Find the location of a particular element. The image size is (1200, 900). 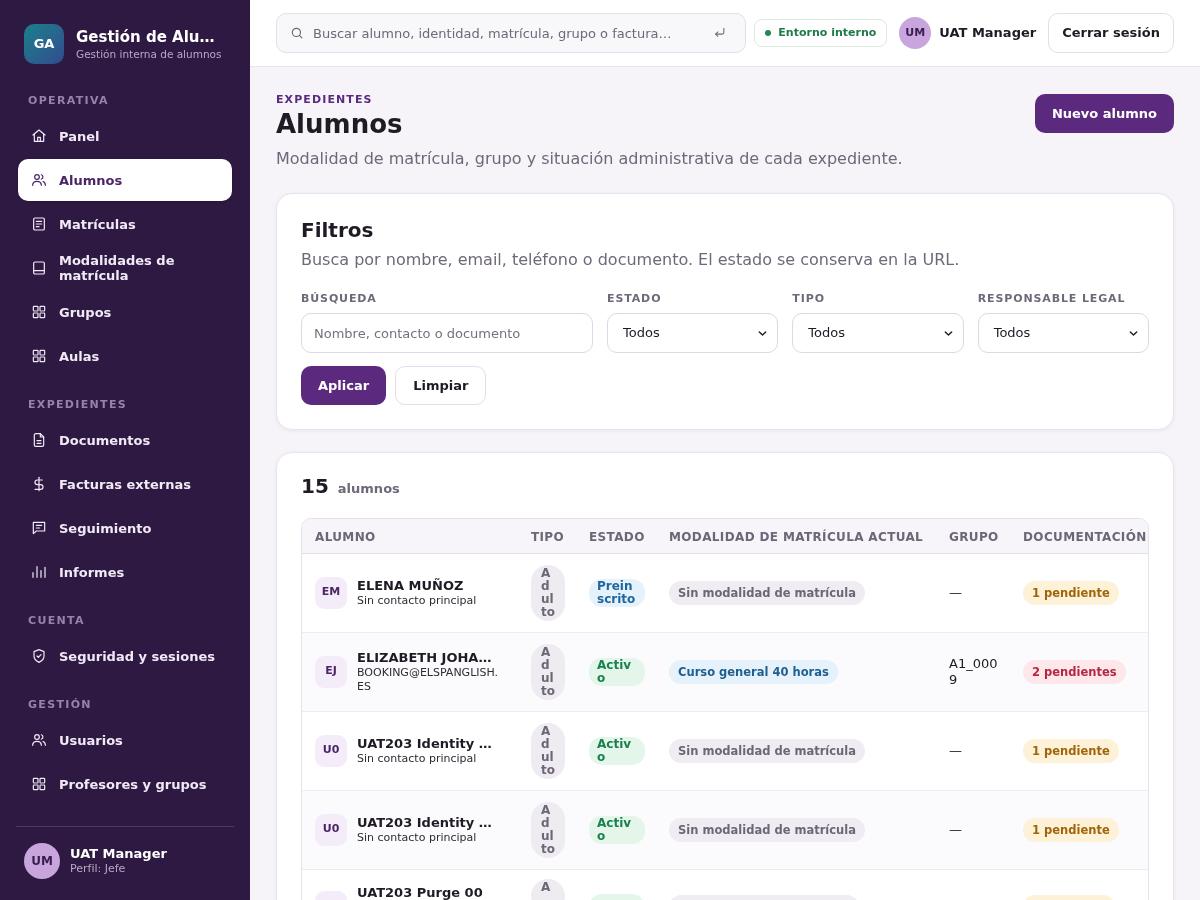

new-student-button: Nuevo alumno is located at coordinates (1104, 113).